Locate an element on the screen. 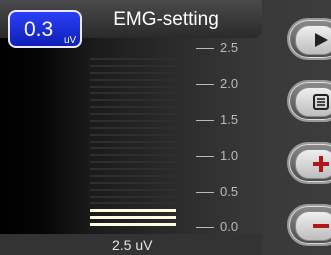 This screenshot has height=255, width=331. menu-button is located at coordinates (309, 101).